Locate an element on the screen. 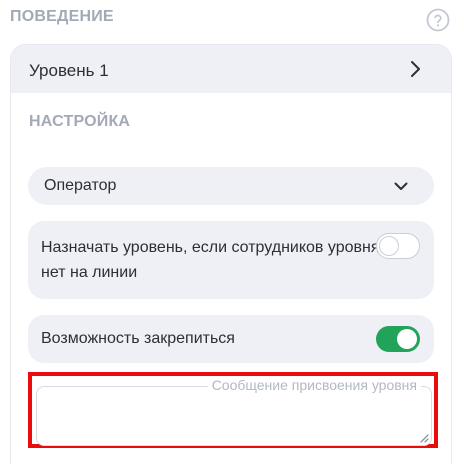  behavior-section-title: ПОВЕДЕНИЕ is located at coordinates (62, 16).